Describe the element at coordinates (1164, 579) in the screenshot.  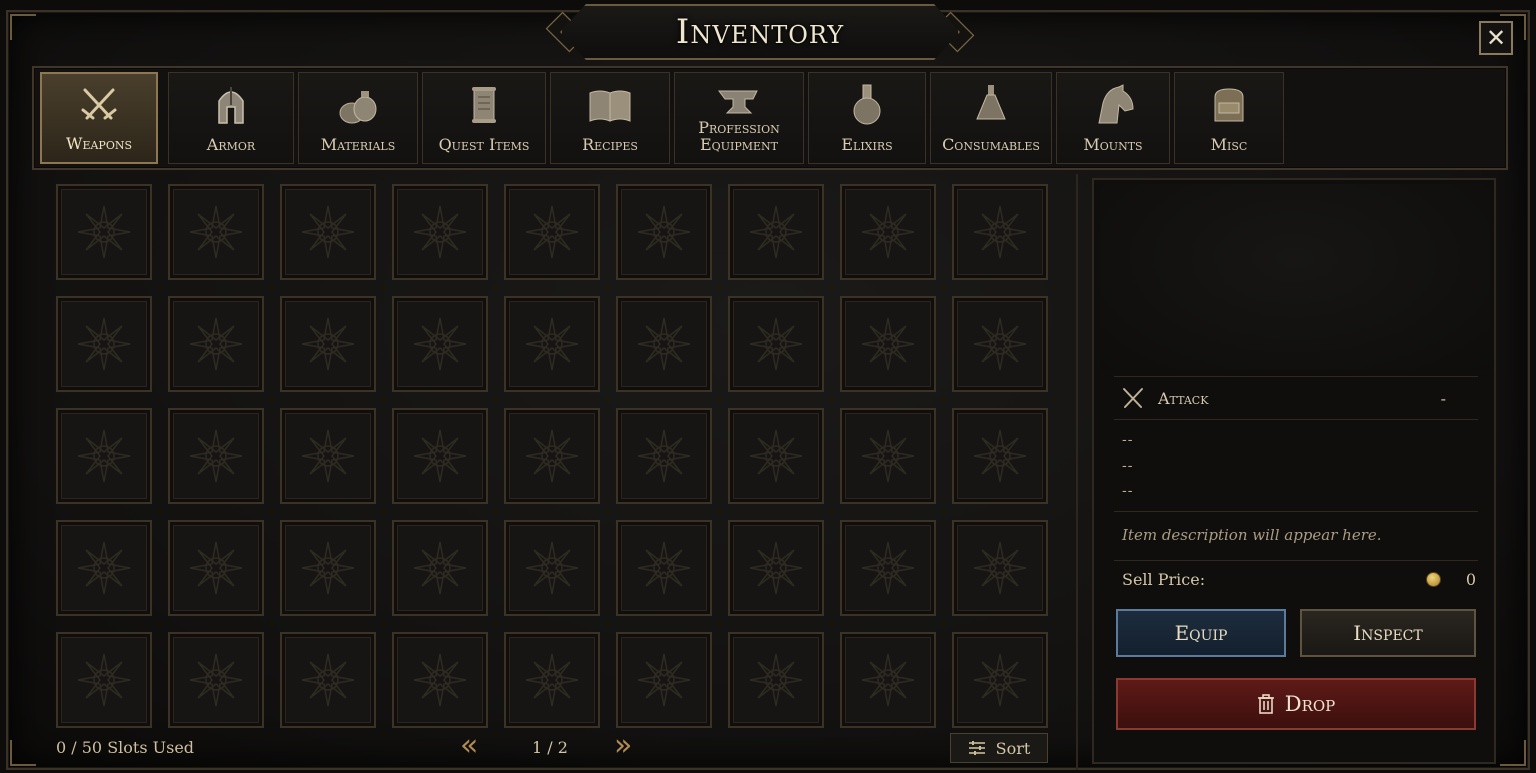
I see `sell-price-label: Sell Price:` at that location.